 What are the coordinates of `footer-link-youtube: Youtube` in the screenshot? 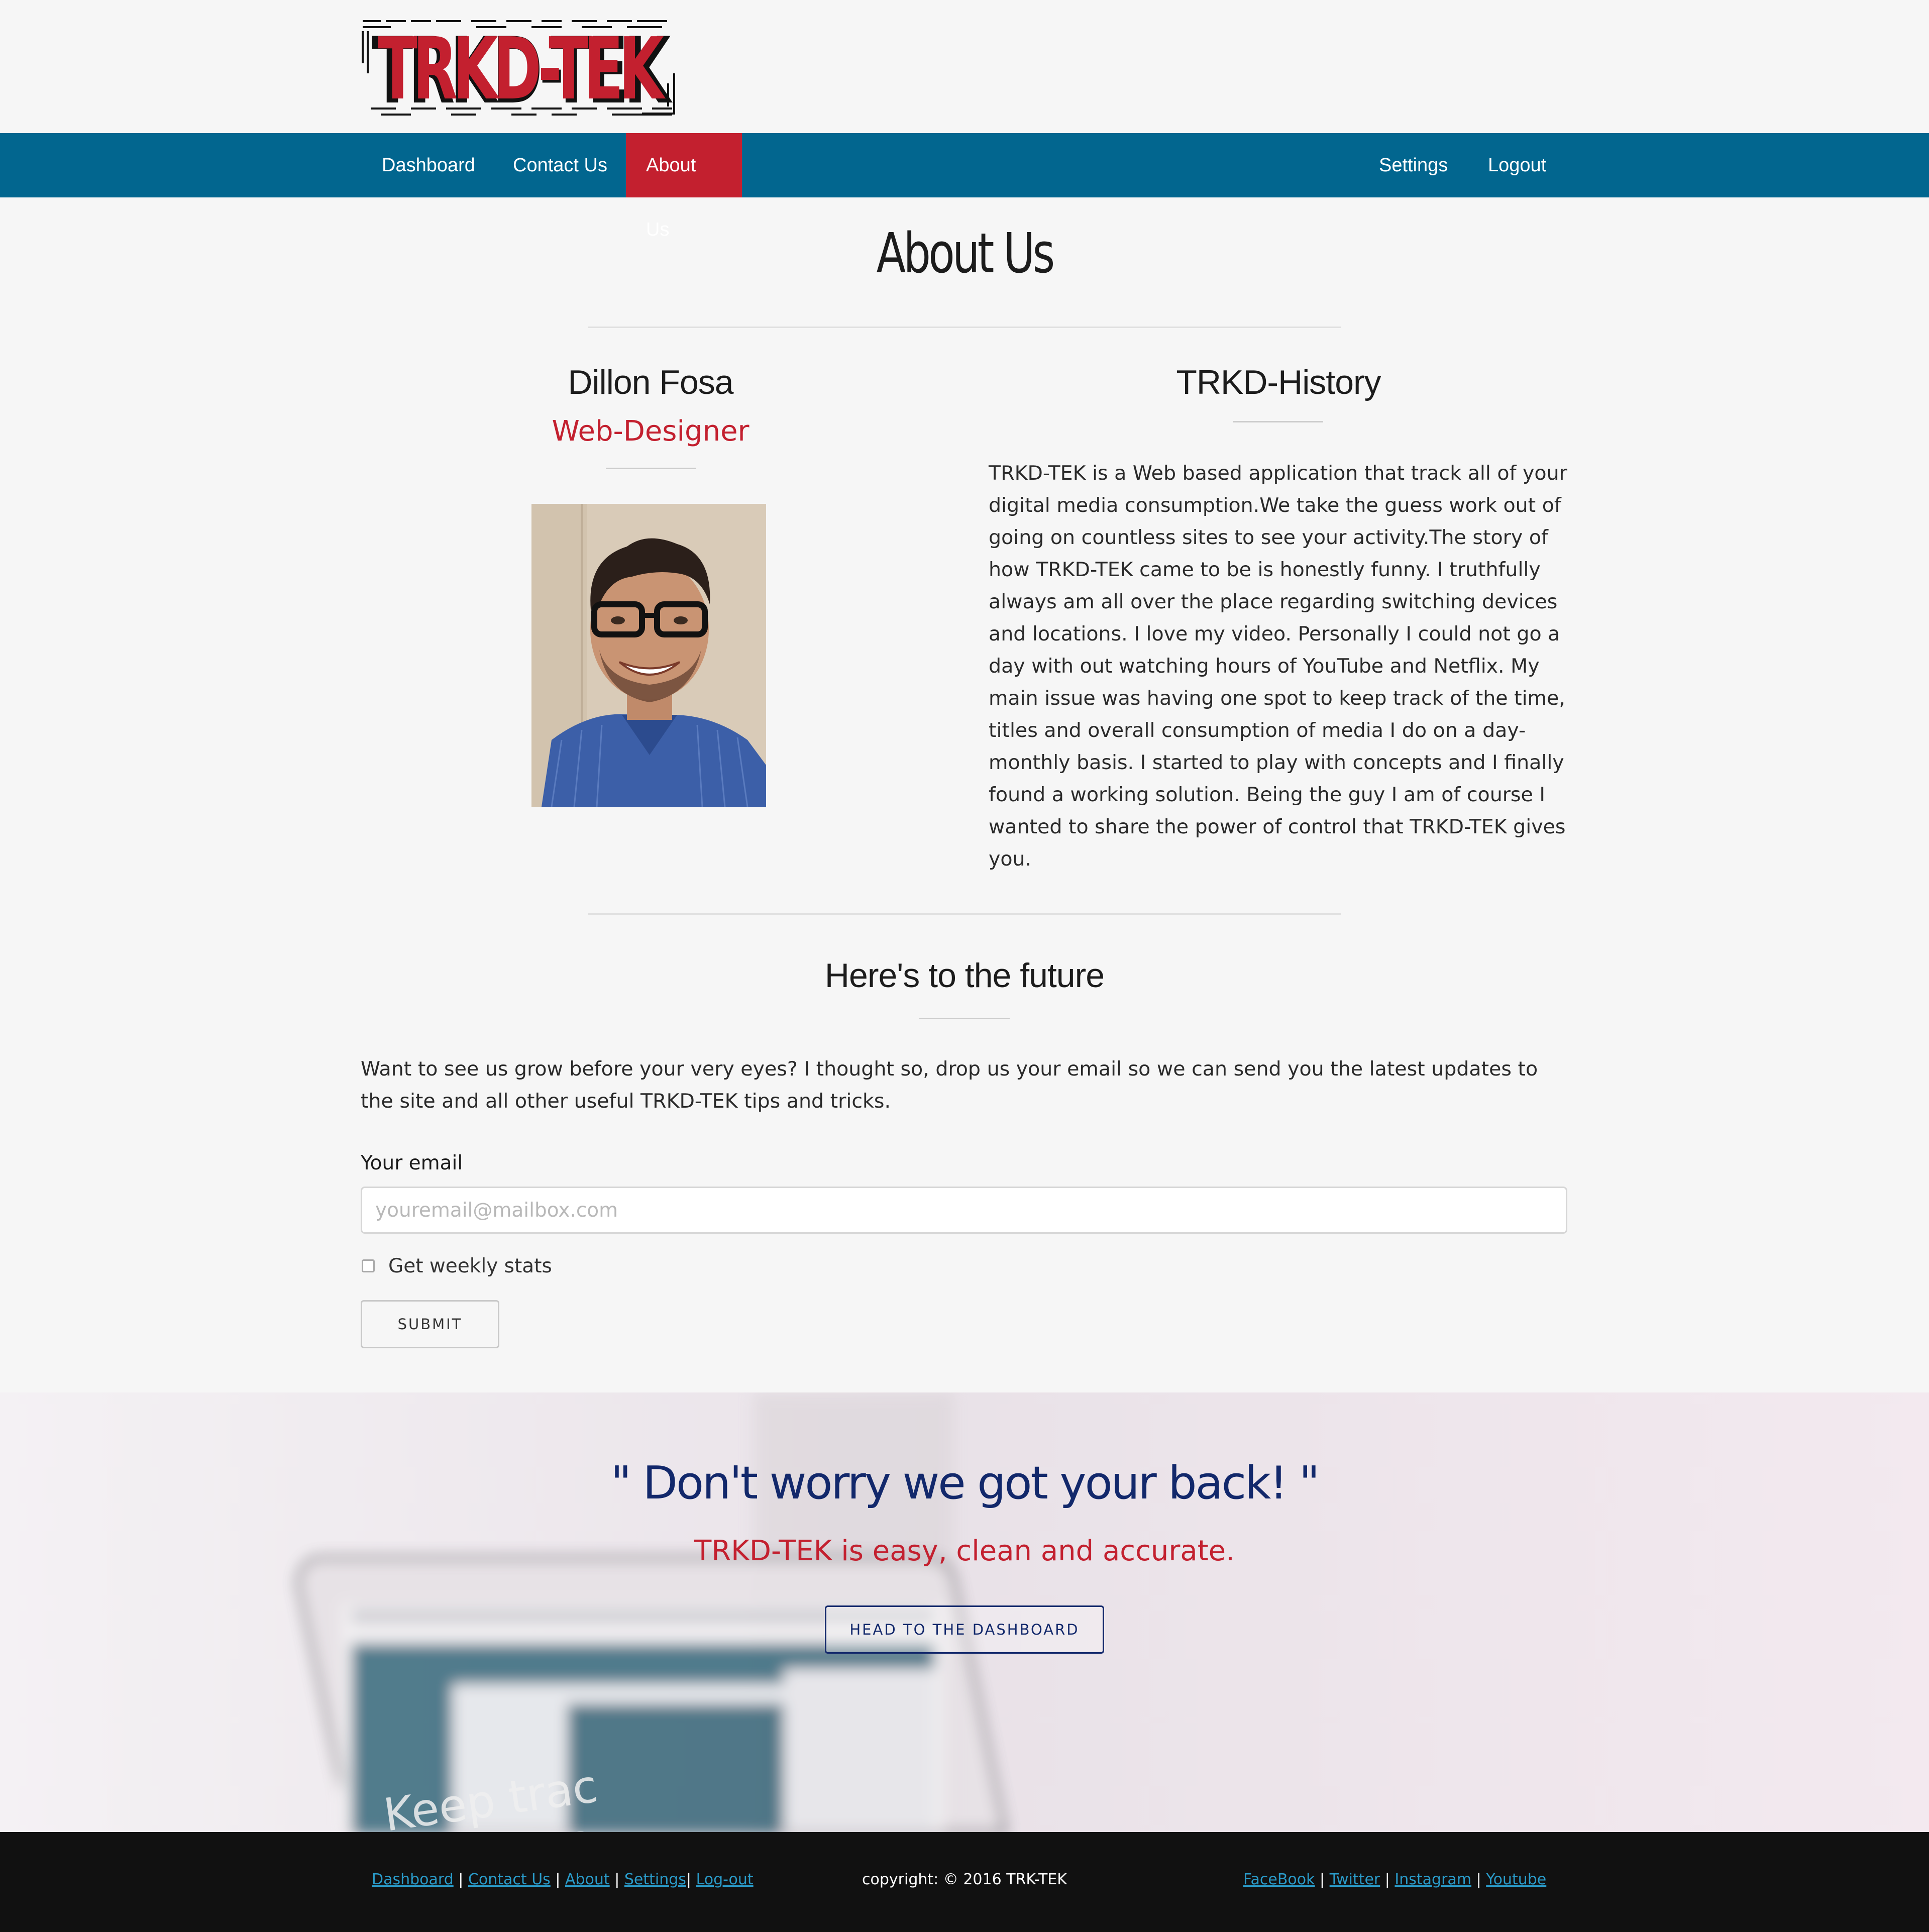 It's located at (1516, 1879).